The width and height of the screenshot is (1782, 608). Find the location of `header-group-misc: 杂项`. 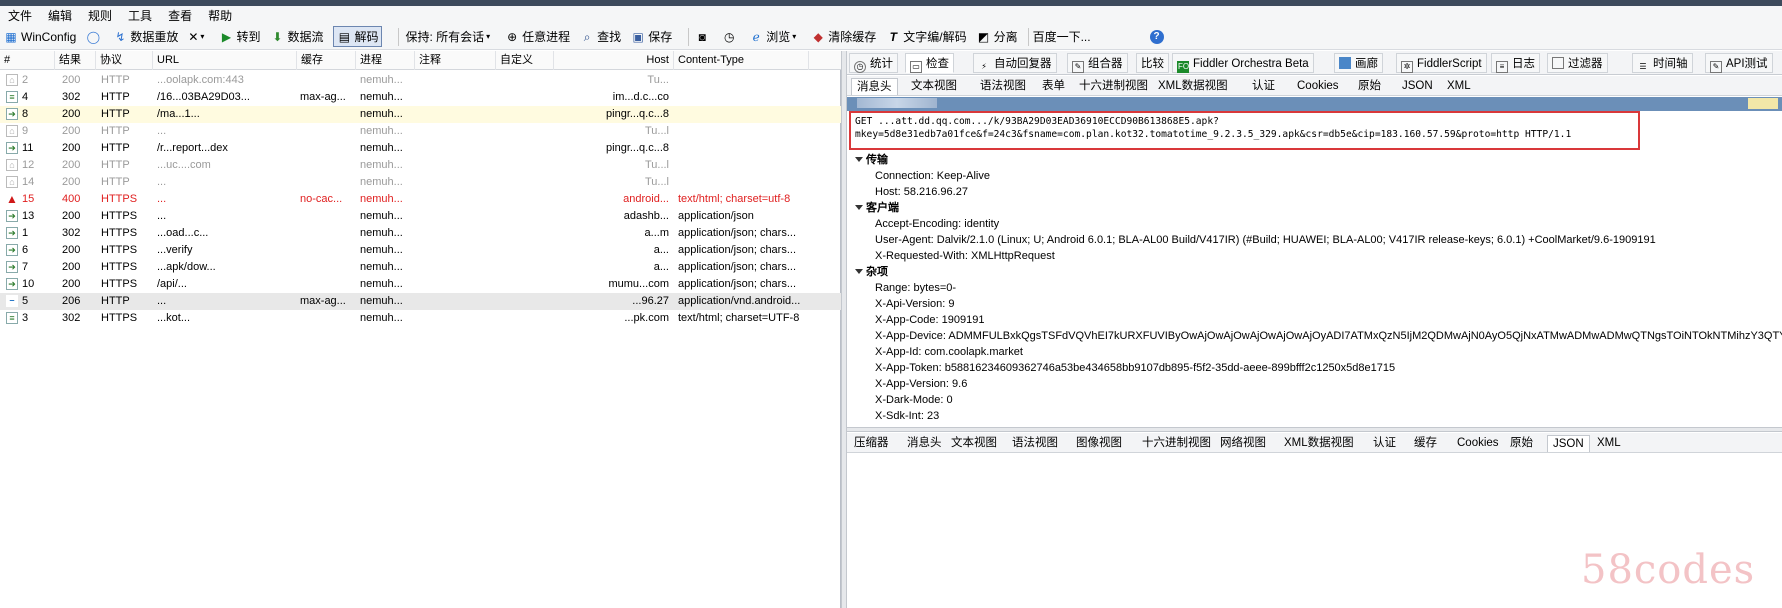

header-group-misc: 杂项 is located at coordinates (1315, 272).